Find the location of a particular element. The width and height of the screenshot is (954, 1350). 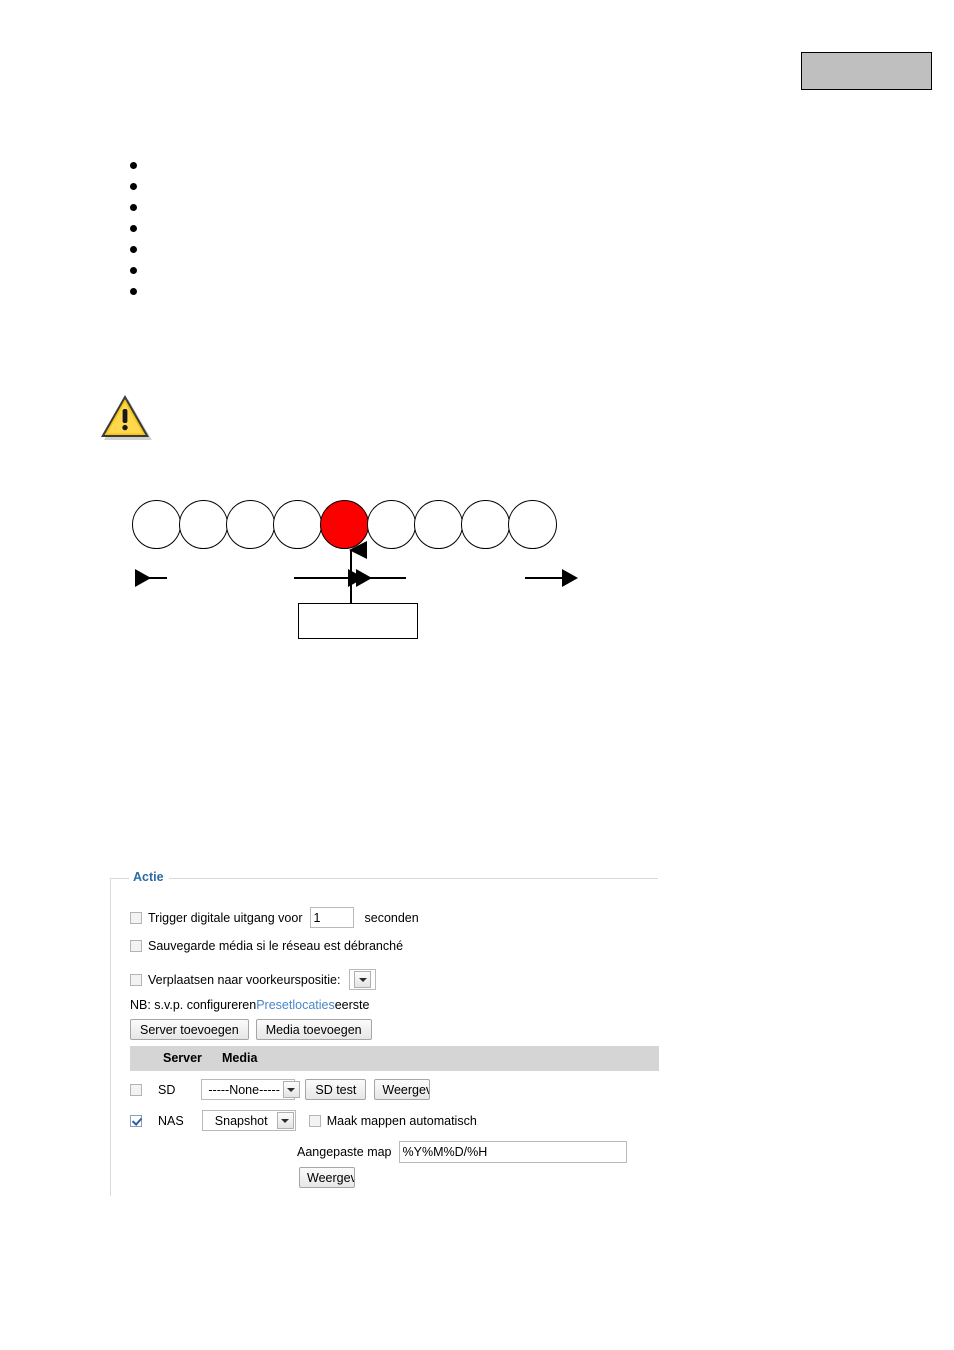

nas-view-button: Weergev is located at coordinates (327, 1177).